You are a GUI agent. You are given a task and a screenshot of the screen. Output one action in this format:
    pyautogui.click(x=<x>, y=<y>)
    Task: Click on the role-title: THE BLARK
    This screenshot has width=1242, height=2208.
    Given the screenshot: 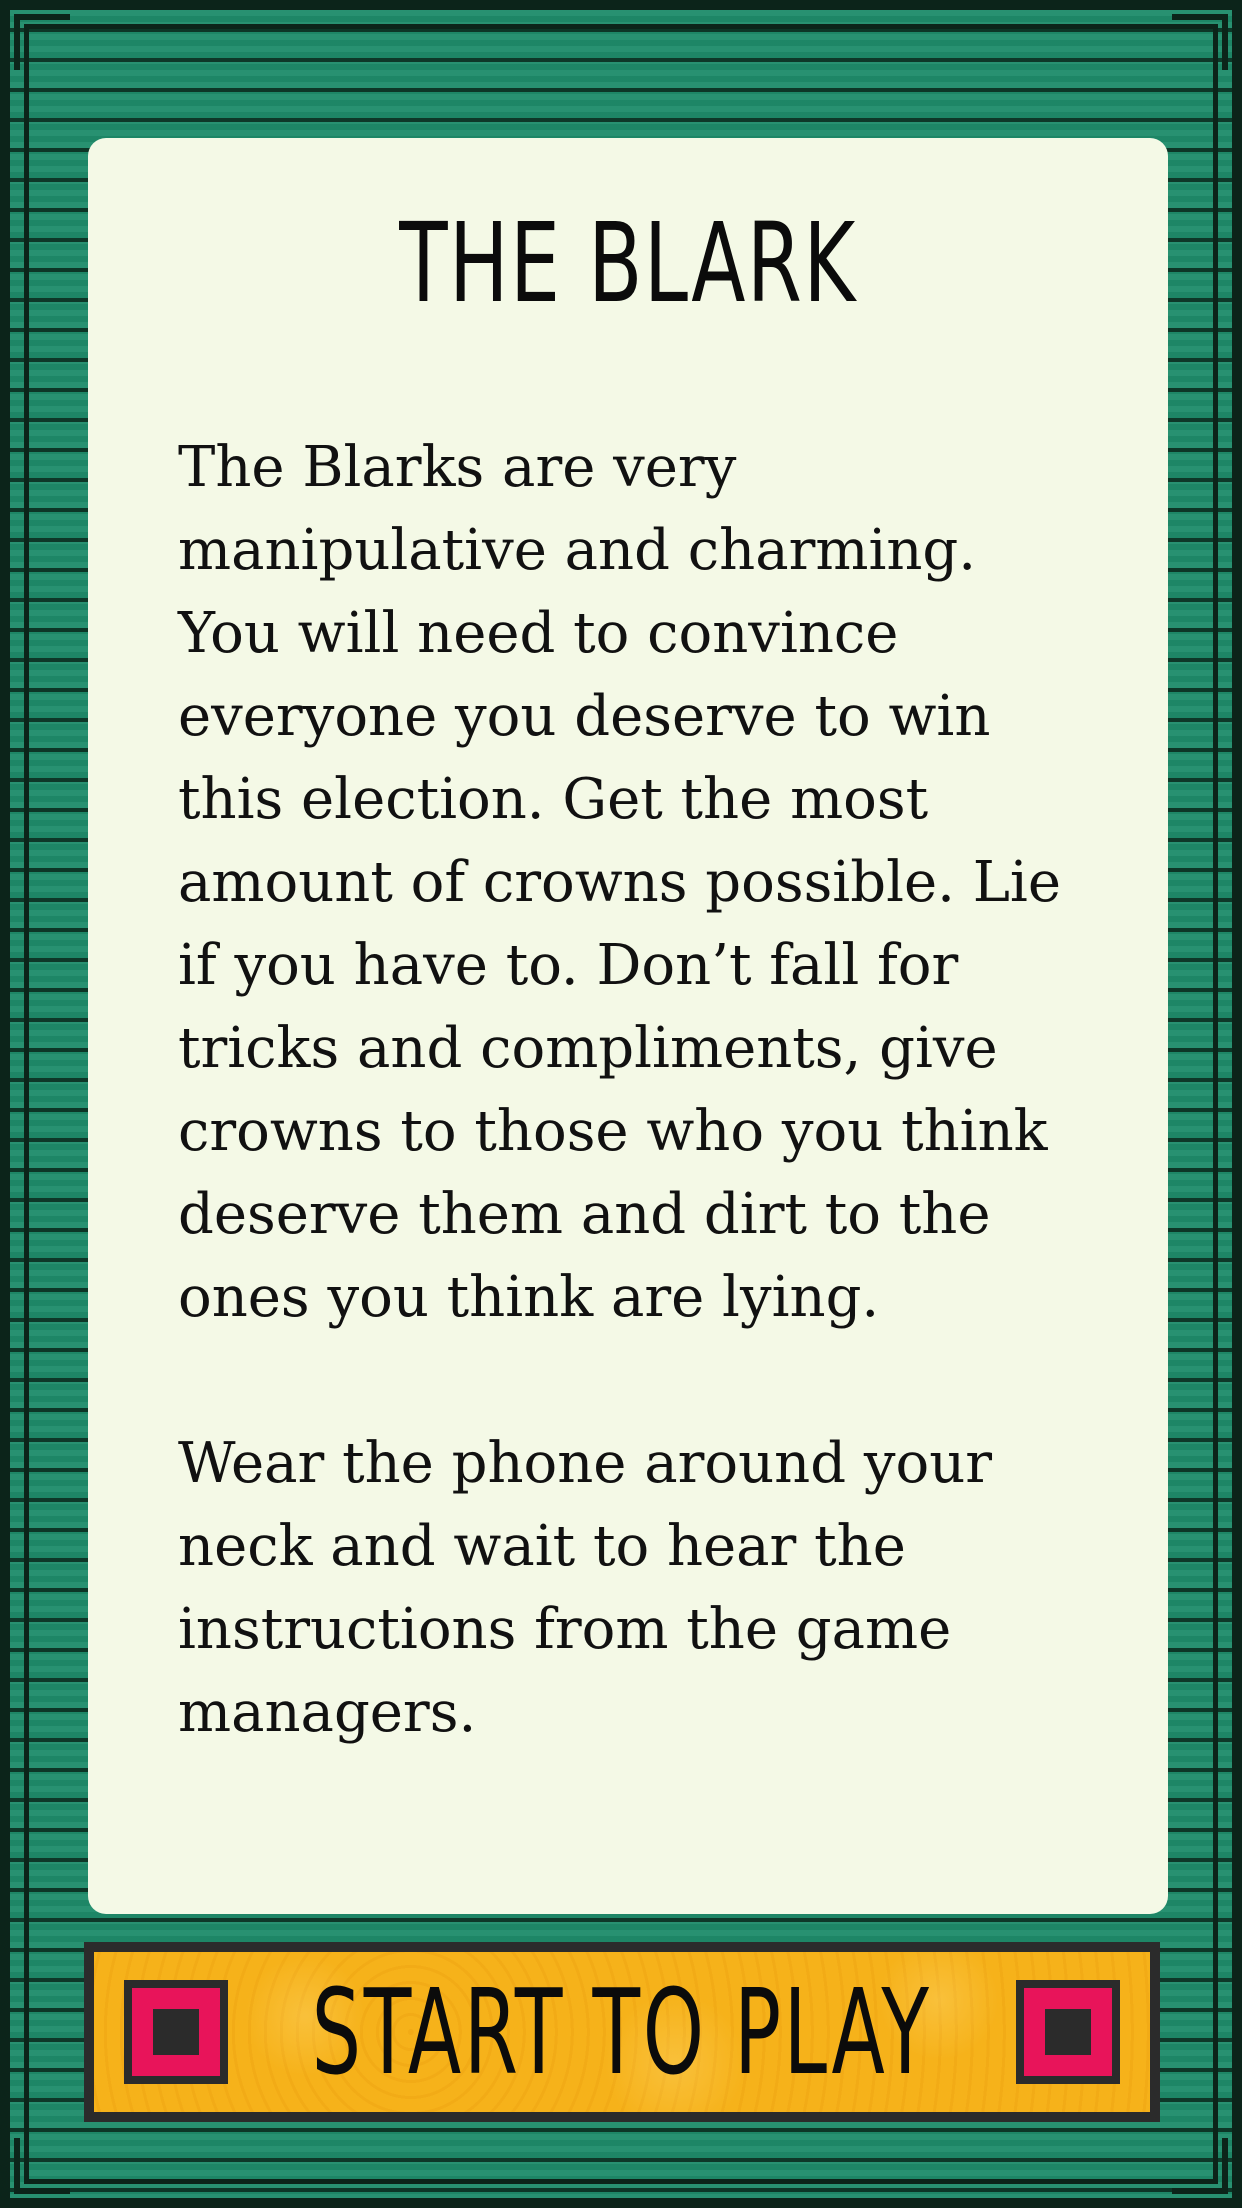 What is the action you would take?
    pyautogui.click(x=628, y=263)
    